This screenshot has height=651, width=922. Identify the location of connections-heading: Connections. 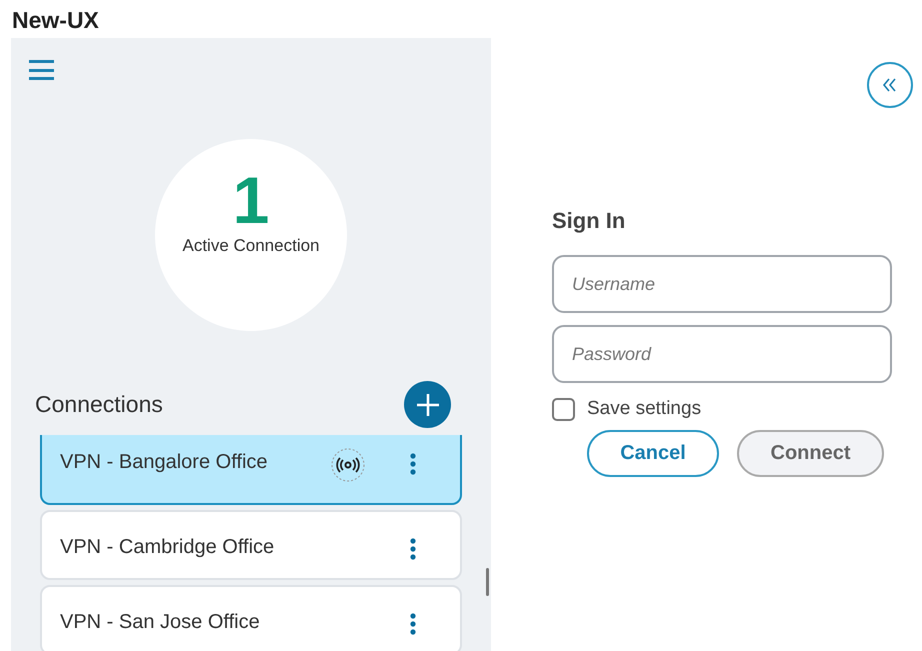
(99, 405).